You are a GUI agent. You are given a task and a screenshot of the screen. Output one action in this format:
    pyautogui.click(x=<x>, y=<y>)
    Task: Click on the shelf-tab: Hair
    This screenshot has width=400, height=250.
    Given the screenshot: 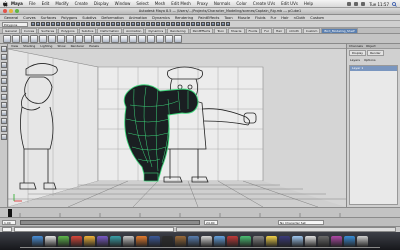 What is the action you would take?
    pyautogui.click(x=279, y=30)
    